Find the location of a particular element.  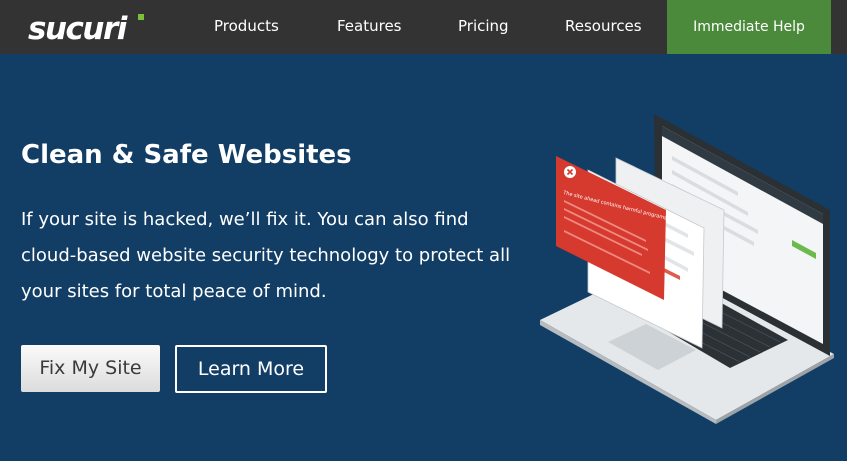

learn-more-button: Learn More is located at coordinates (251, 369).